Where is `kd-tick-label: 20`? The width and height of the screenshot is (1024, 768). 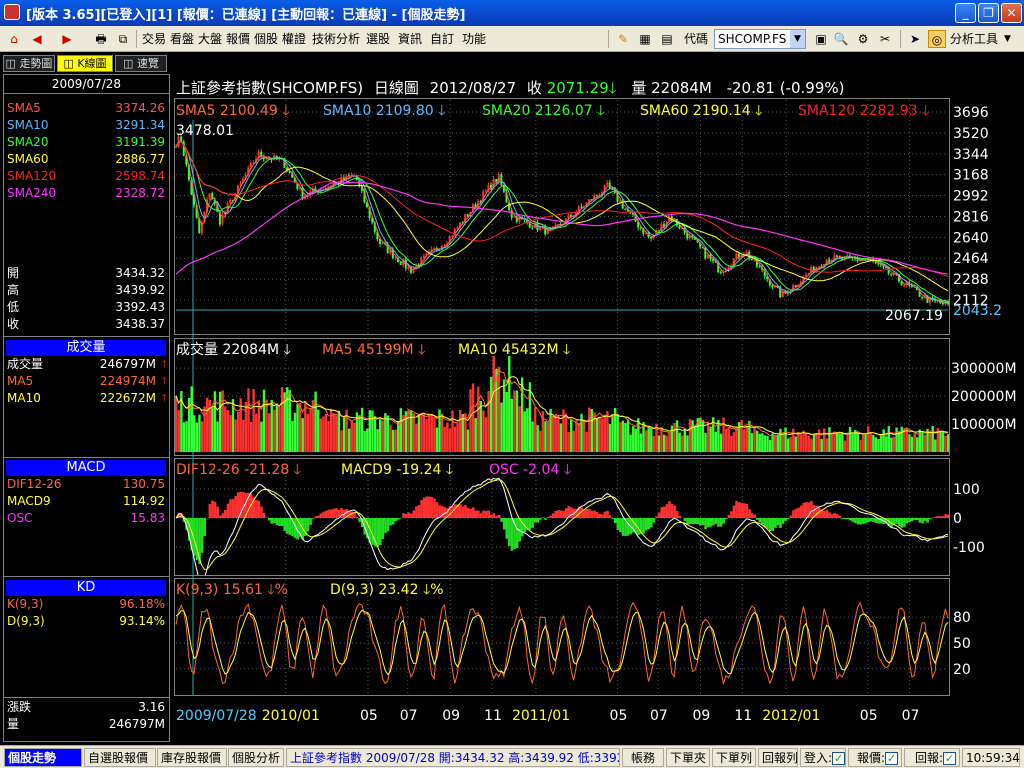
kd-tick-label: 20 is located at coordinates (962, 670).